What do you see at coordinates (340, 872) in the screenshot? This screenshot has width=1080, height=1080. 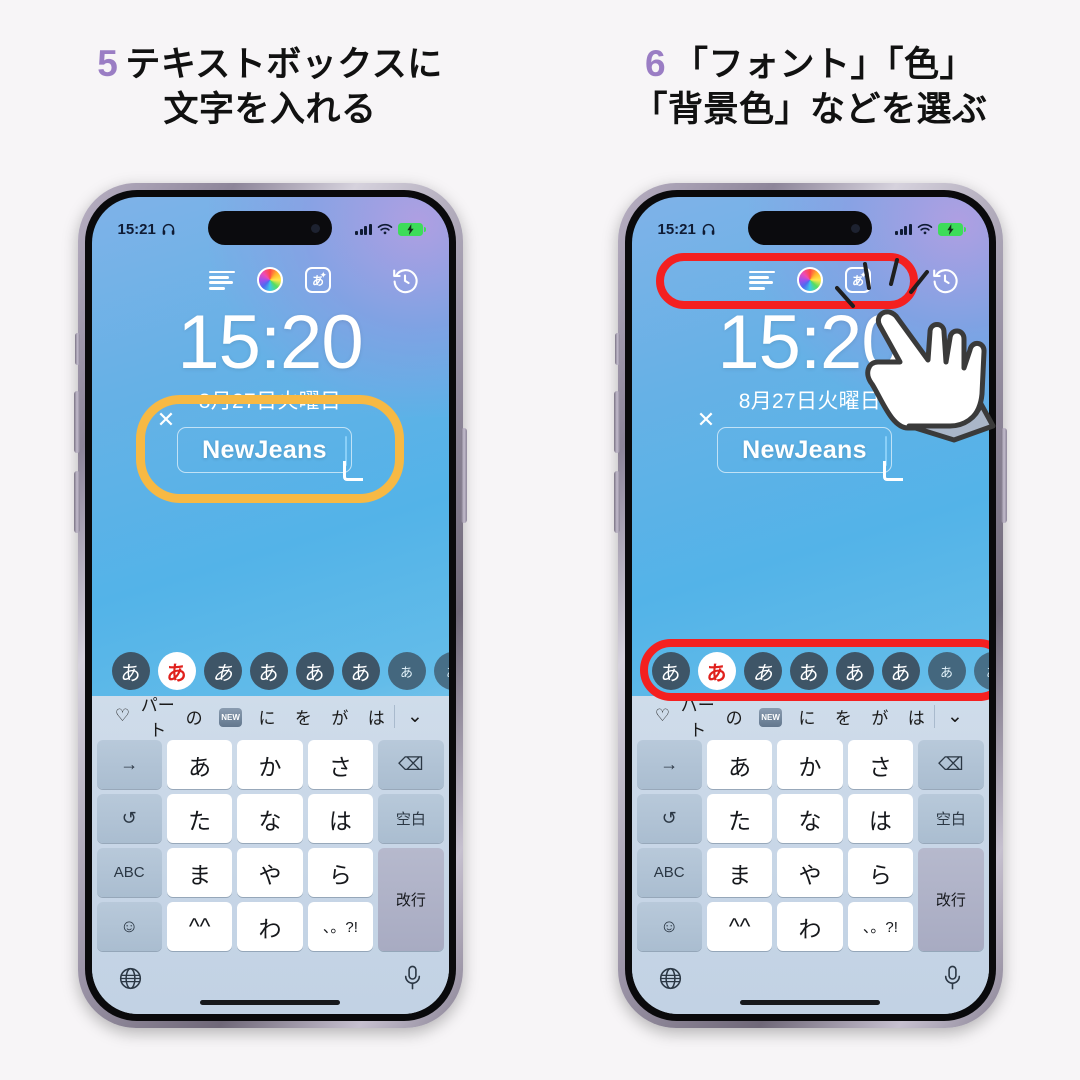 I see `key-ra: ら` at bounding box center [340, 872].